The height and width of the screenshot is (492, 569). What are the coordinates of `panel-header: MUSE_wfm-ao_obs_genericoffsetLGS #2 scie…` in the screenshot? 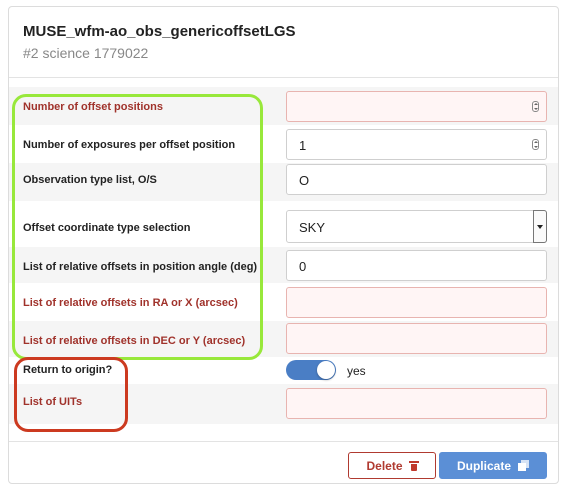 It's located at (283, 42).